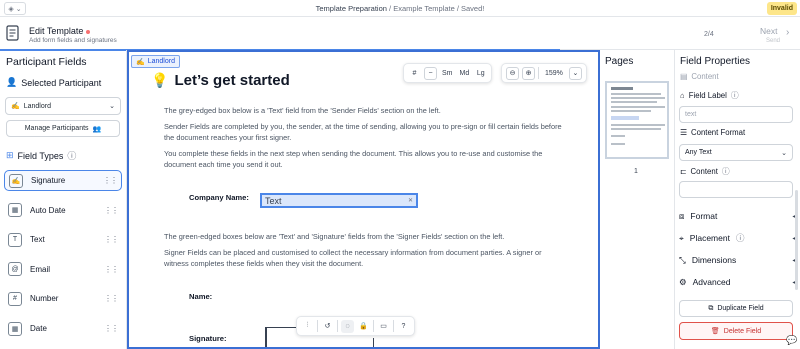  What do you see at coordinates (528, 73) in the screenshot?
I see `zoom-in-icon: ⊕` at bounding box center [528, 73].